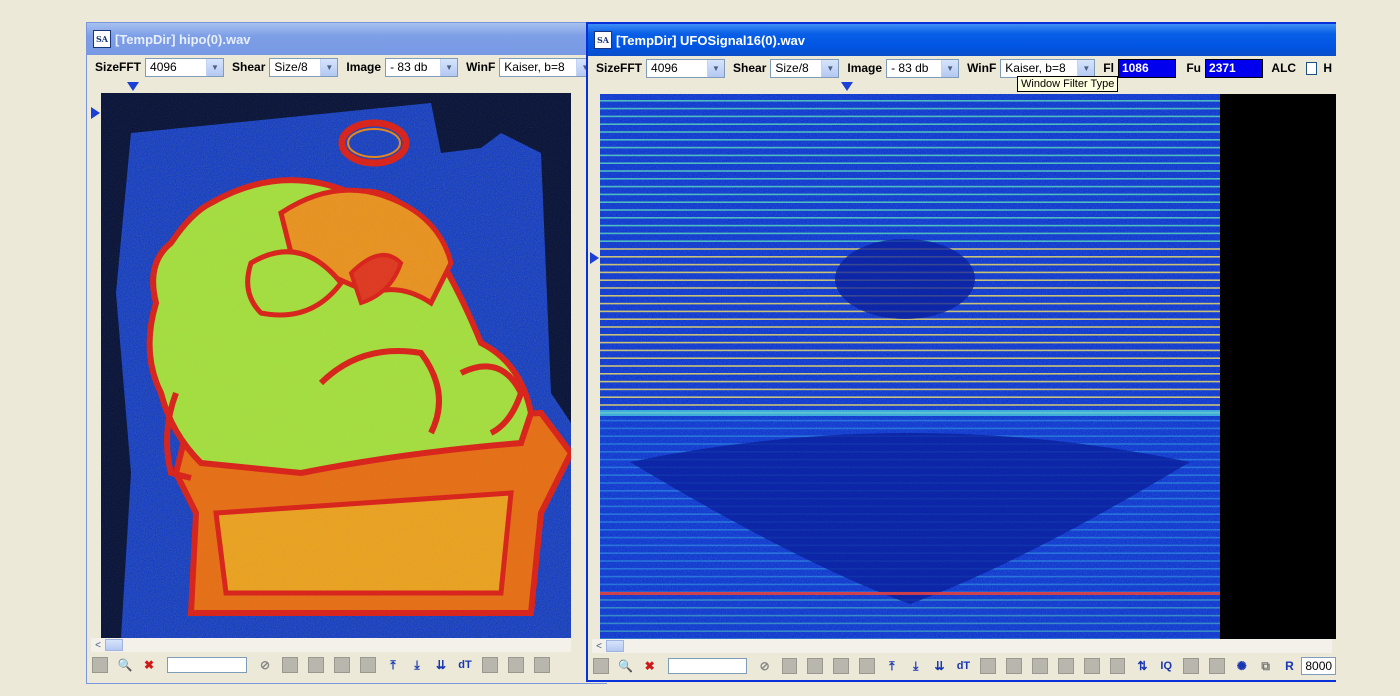 The image size is (1400, 696). I want to click on iq-icon: IQ, so click(1166, 666).